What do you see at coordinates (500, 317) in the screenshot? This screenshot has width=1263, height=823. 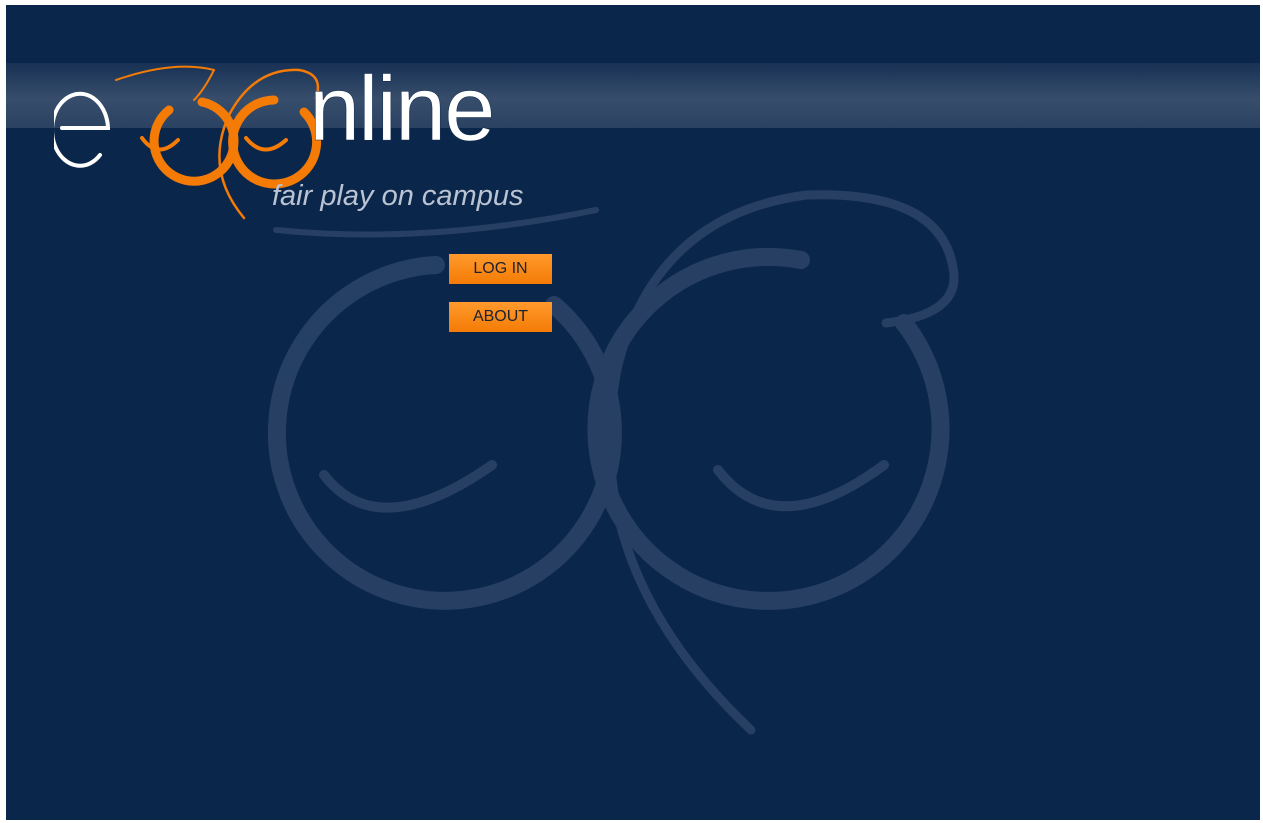 I see `about-button: ABOUT` at bounding box center [500, 317].